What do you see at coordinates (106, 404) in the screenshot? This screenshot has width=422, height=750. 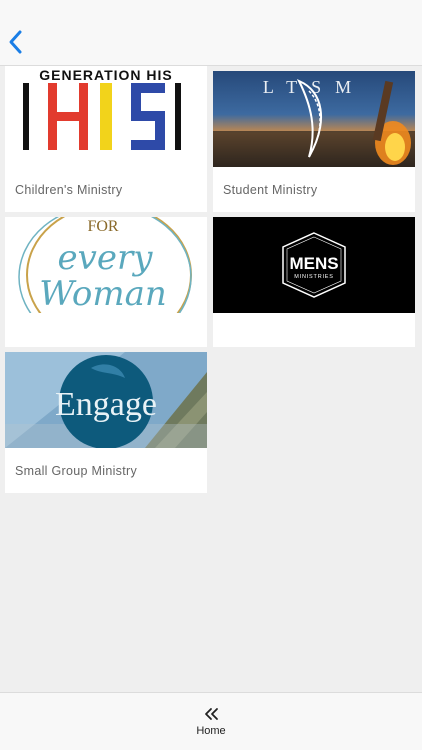 I see `engage-text: Engage` at bounding box center [106, 404].